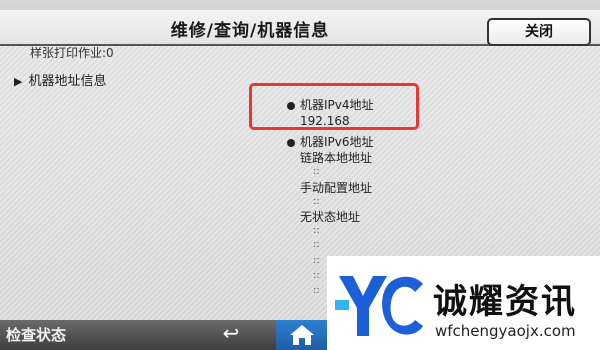  Describe the element at coordinates (325, 121) in the screenshot. I see `ipv4-value: 192.168` at that location.